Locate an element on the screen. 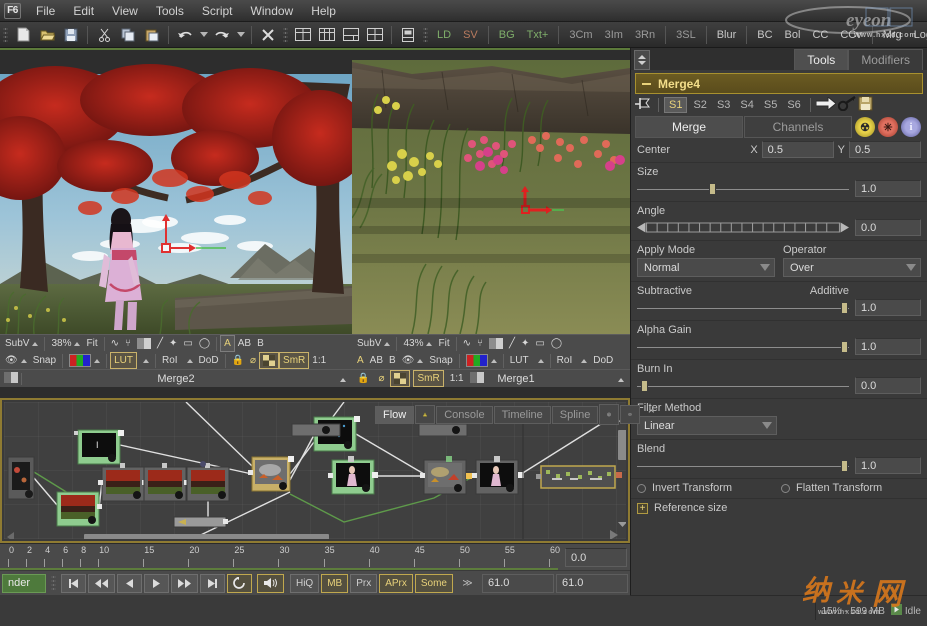  go-to-start-button is located at coordinates (73, 583).